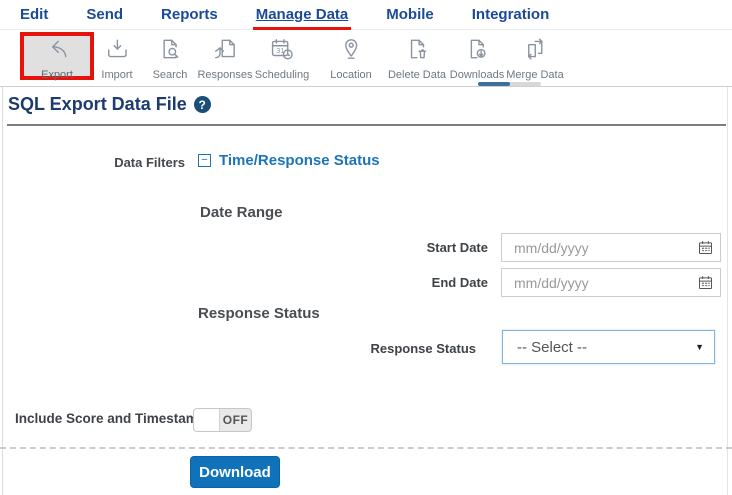 Image resolution: width=732 pixels, height=495 pixels. Describe the element at coordinates (699, 347) in the screenshot. I see `chevron-down-icon: ▼` at that location.